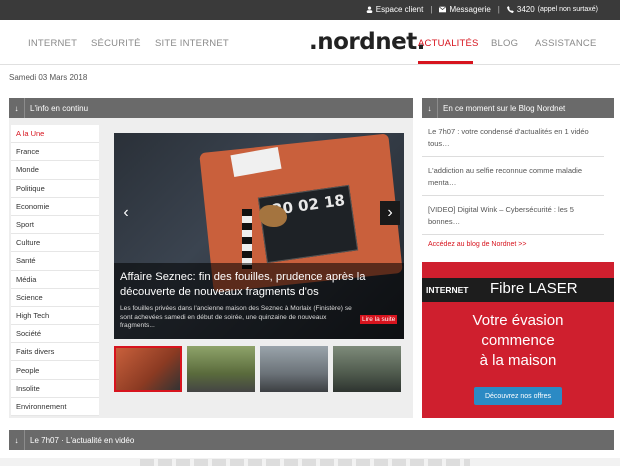 The width and height of the screenshot is (620, 466). Describe the element at coordinates (247, 239) in the screenshot. I see `slide-photo-scale` at that location.